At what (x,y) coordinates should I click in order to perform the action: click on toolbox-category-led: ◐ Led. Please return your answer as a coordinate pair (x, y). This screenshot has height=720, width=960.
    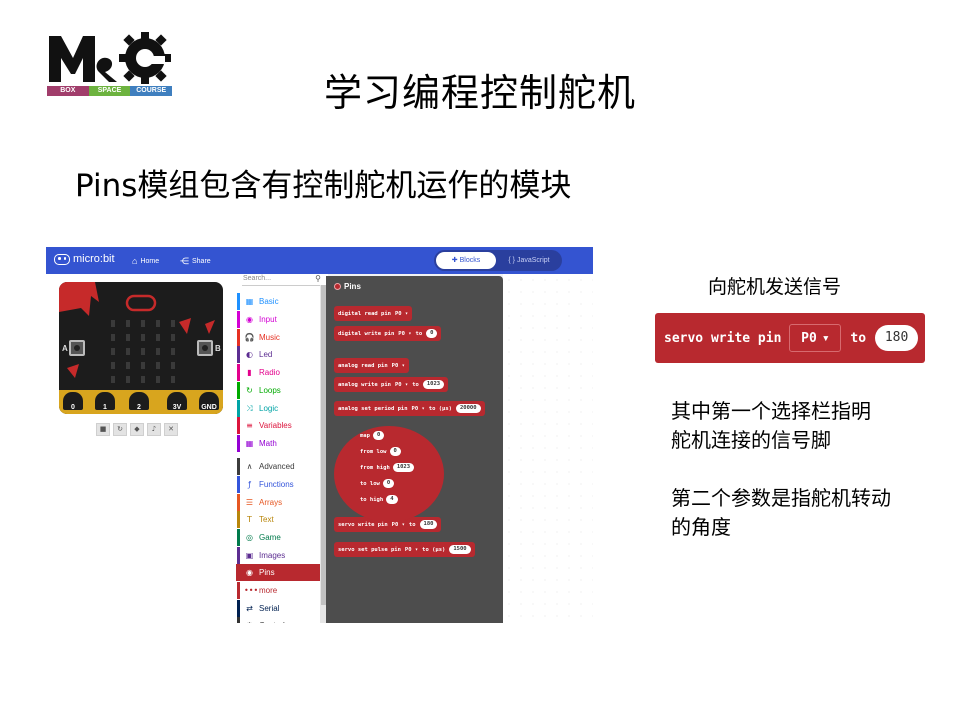
    Looking at the image, I should click on (278, 354).